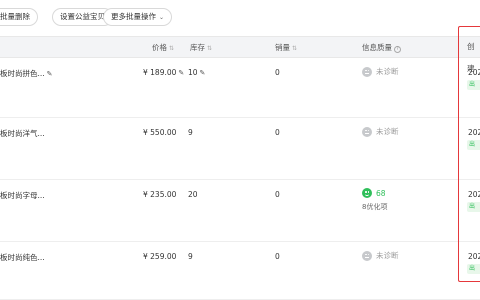  Describe the element at coordinates (197, 47) in the screenshot. I see `stock-header-label: 库存` at that location.